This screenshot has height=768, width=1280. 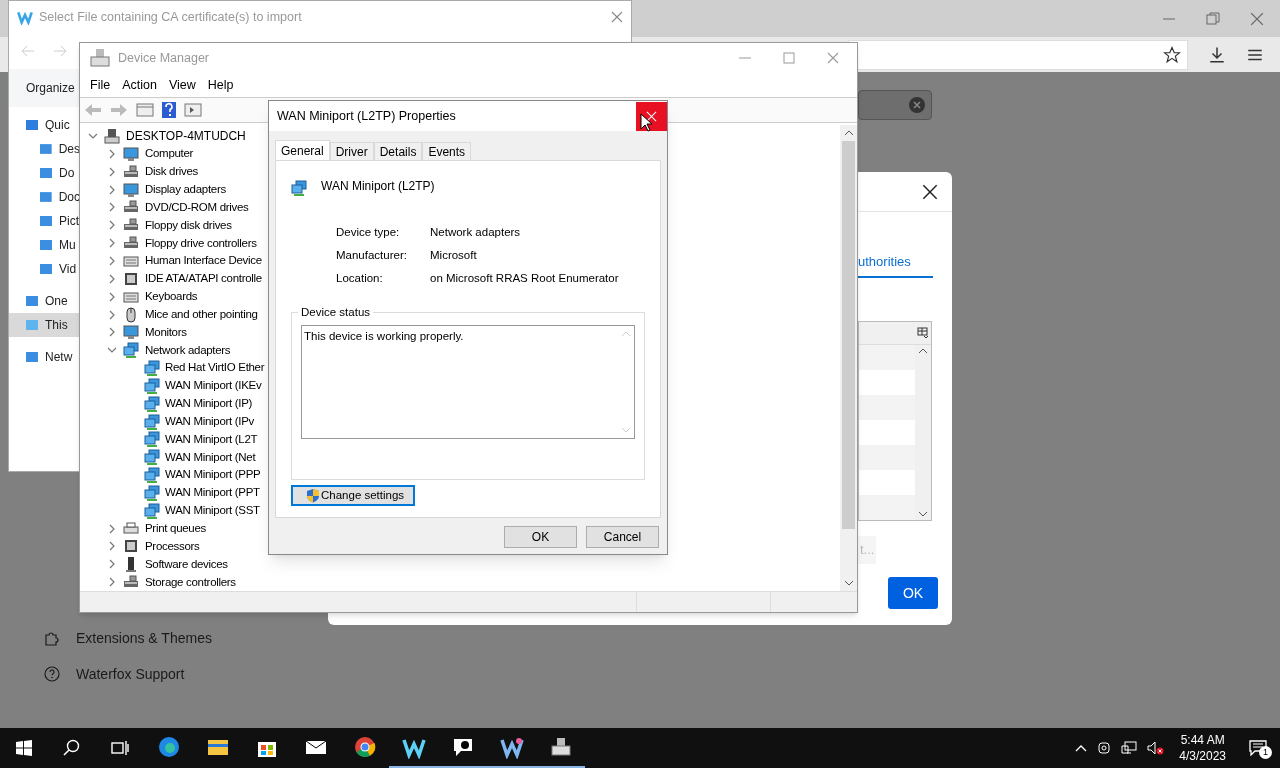 What do you see at coordinates (25, 17) in the screenshot?
I see `fox-logo-icon` at bounding box center [25, 17].